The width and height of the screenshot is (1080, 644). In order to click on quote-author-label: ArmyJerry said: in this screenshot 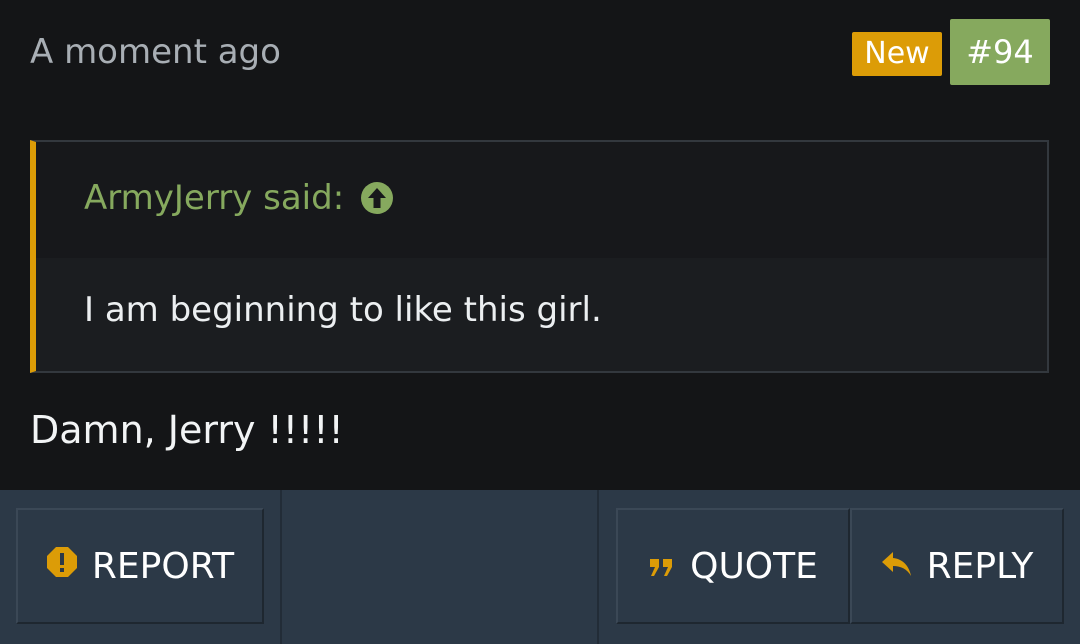, I will do `click(214, 198)`.